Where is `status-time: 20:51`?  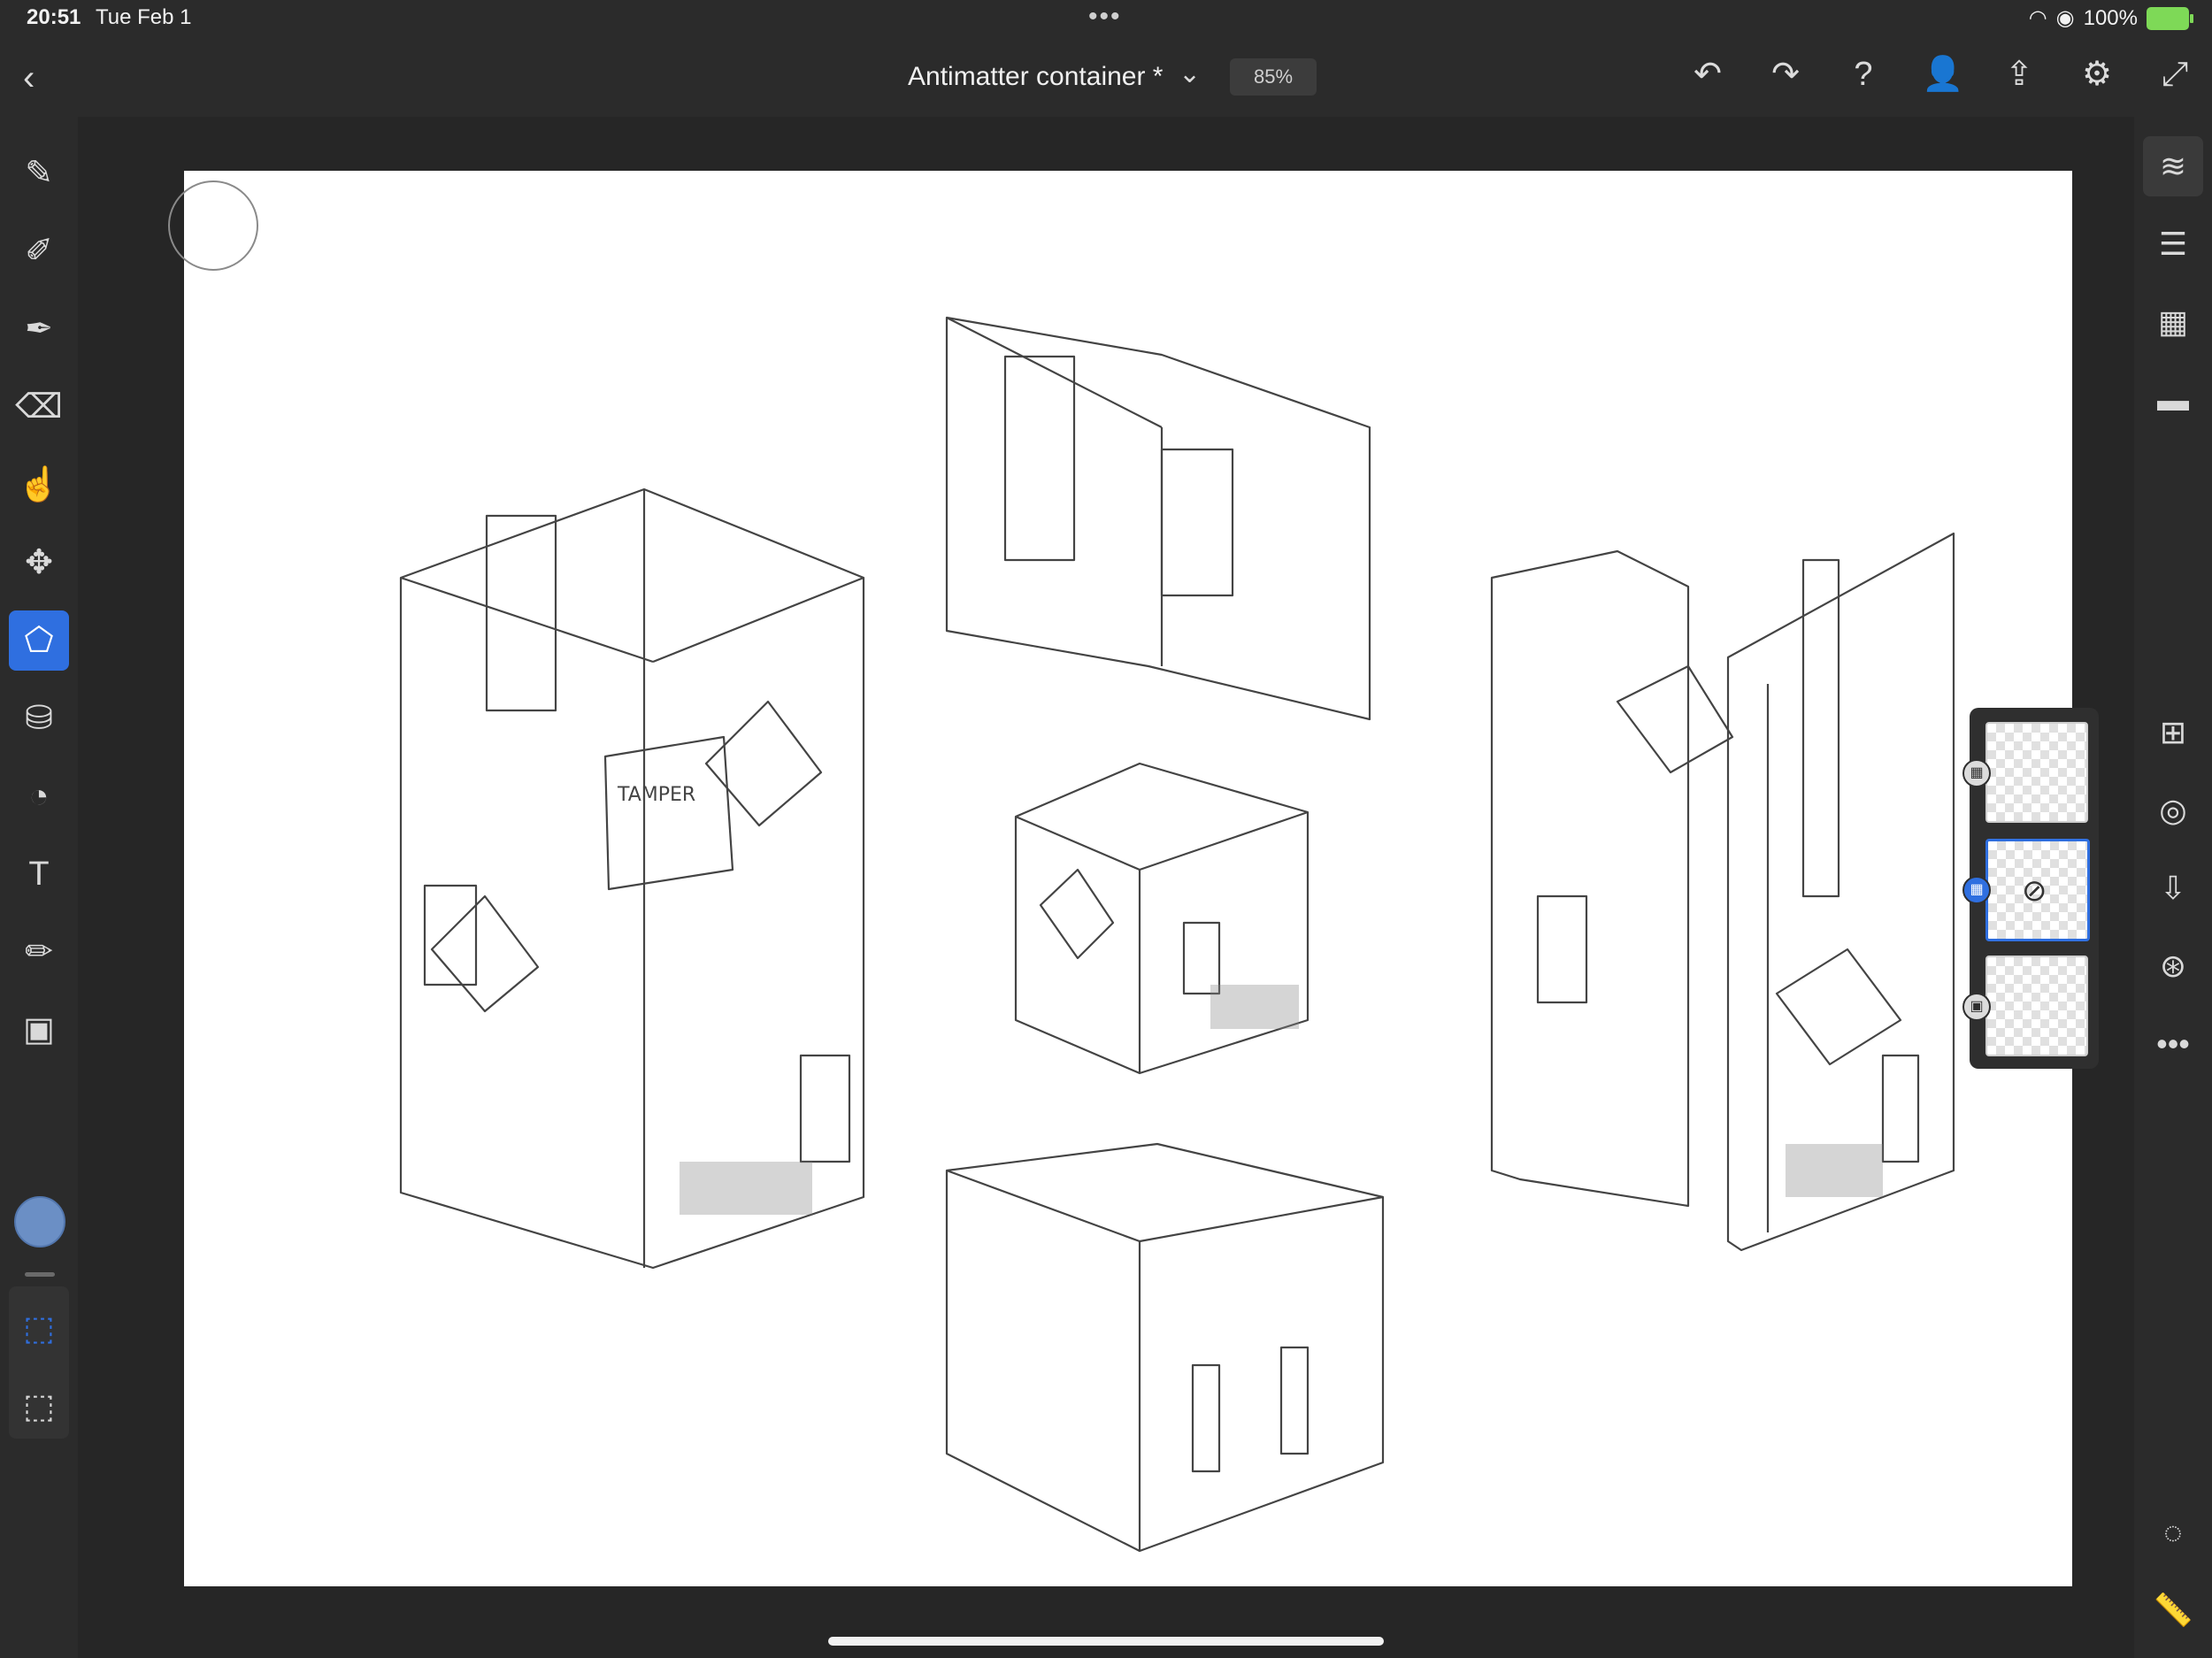 status-time: 20:51 is located at coordinates (54, 17).